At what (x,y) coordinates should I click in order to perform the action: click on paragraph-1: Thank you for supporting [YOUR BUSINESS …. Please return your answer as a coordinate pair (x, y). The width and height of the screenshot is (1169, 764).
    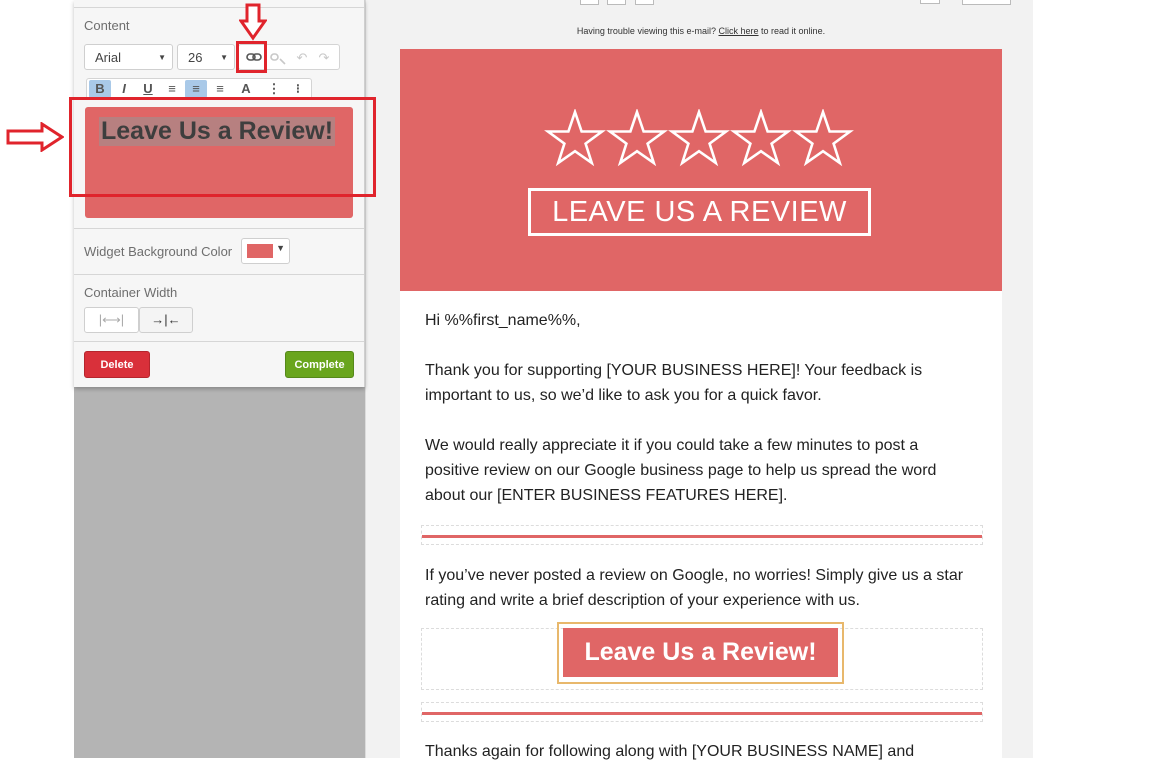
    Looking at the image, I should click on (685, 383).